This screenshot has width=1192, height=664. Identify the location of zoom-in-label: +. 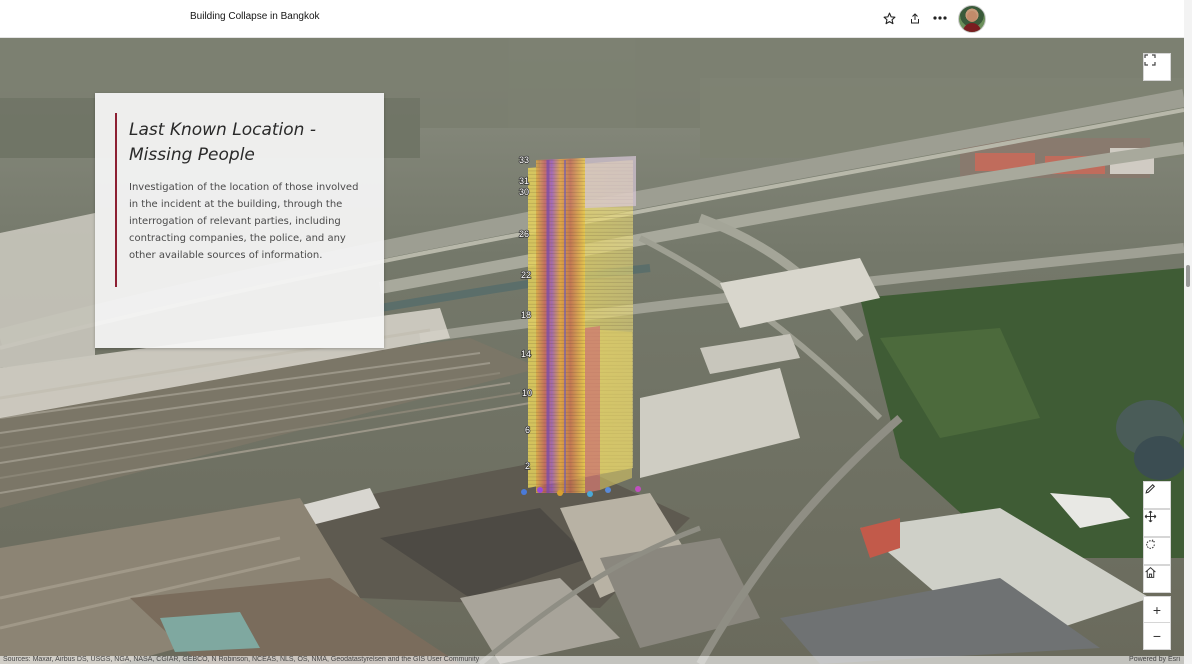
(1157, 610).